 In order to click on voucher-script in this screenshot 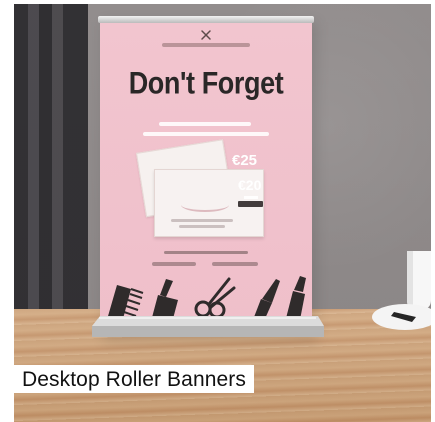, I will do `click(205, 205)`.